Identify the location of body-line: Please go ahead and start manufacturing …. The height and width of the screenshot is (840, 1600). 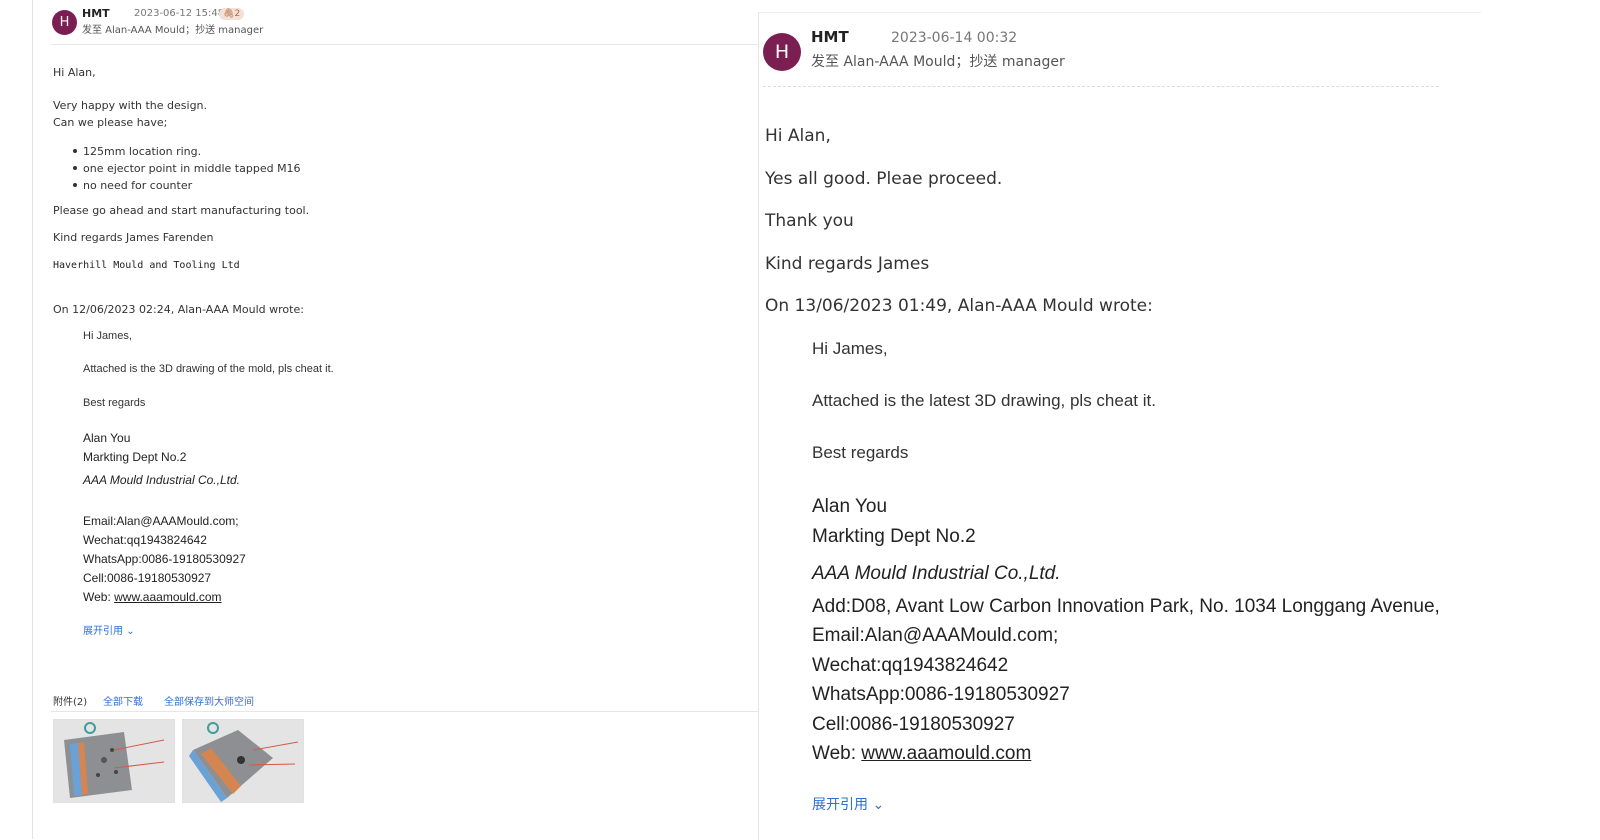
(181, 210).